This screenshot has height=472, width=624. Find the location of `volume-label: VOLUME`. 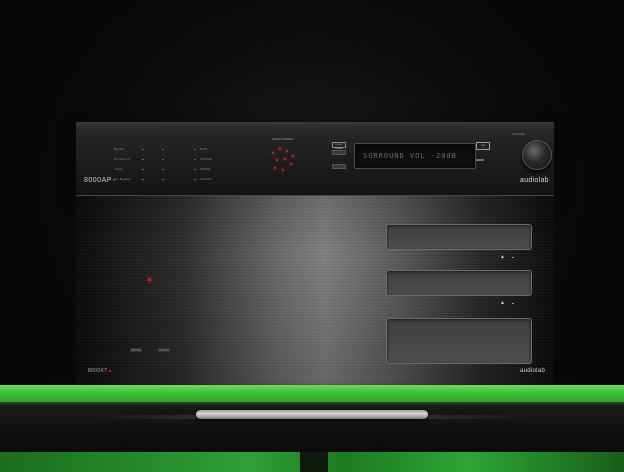

volume-label: VOLUME is located at coordinates (518, 134).